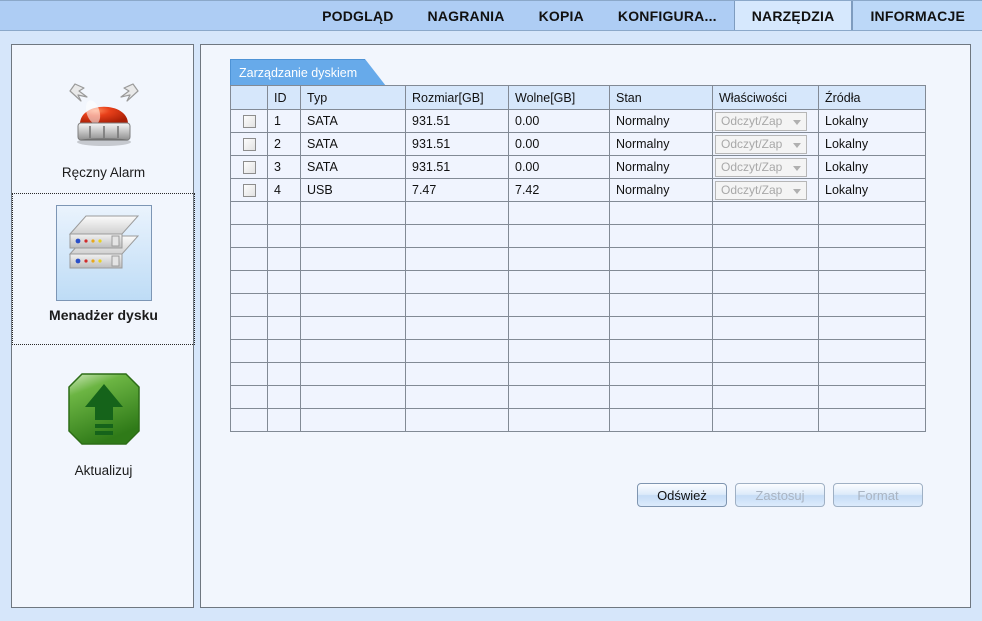 The height and width of the screenshot is (621, 982). Describe the element at coordinates (249, 97) in the screenshot. I see `column-header-select` at that location.